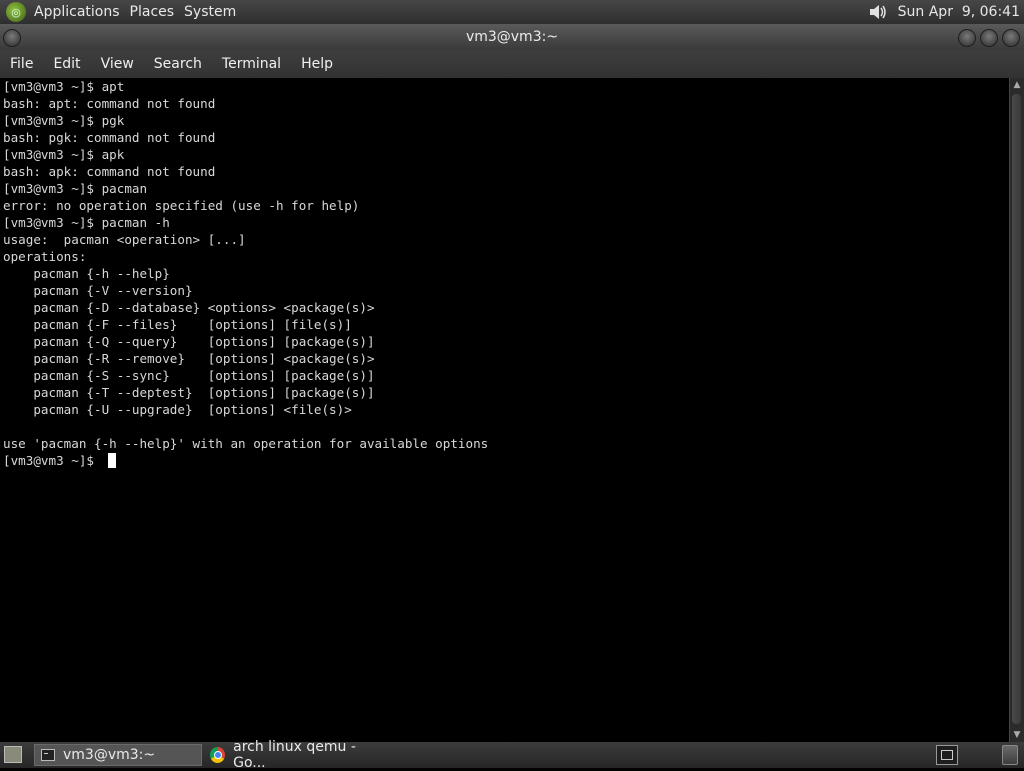 The image size is (1024, 771). I want to click on terminal-line: usage: pacman <operation> [...], so click(124, 239).